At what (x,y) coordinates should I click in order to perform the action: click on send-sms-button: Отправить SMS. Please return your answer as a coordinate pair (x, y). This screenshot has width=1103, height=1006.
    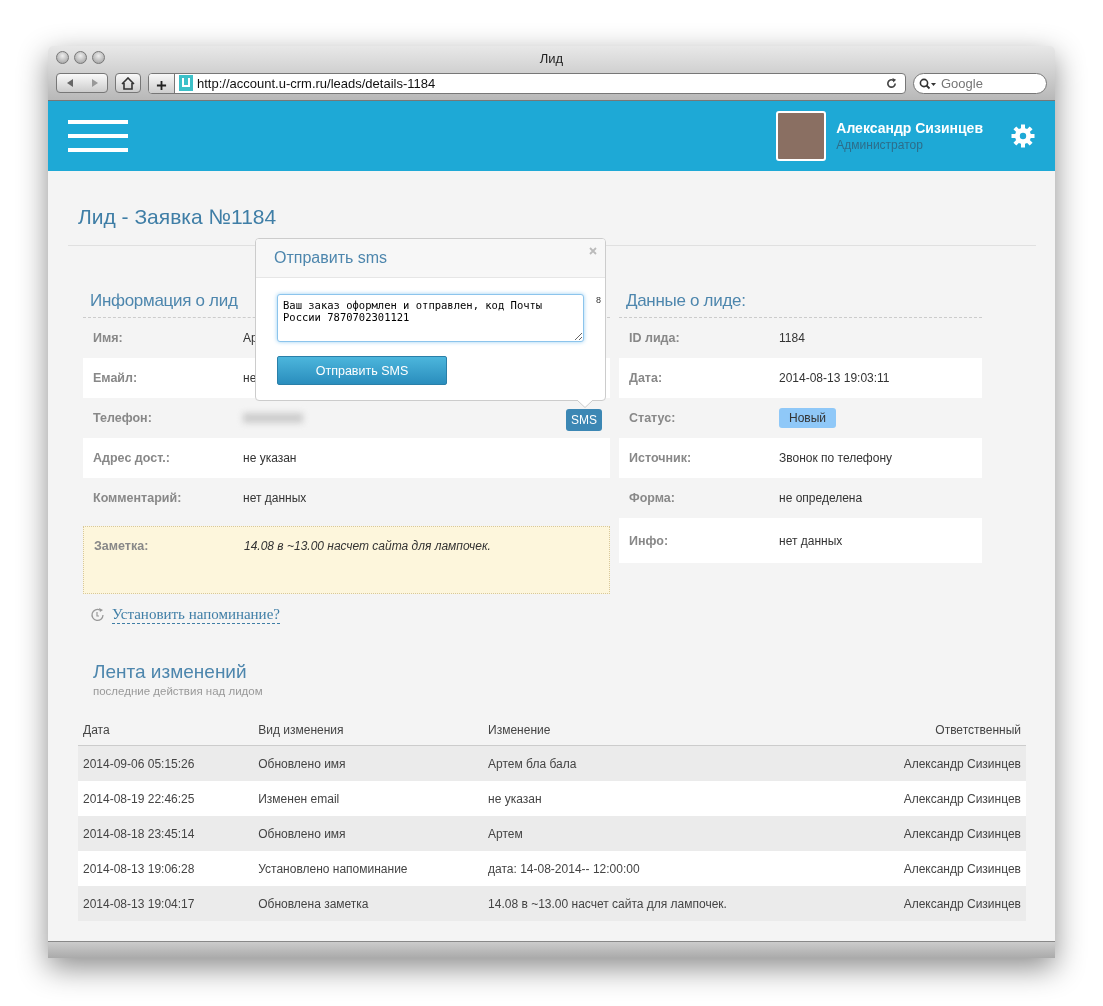
    Looking at the image, I should click on (362, 370).